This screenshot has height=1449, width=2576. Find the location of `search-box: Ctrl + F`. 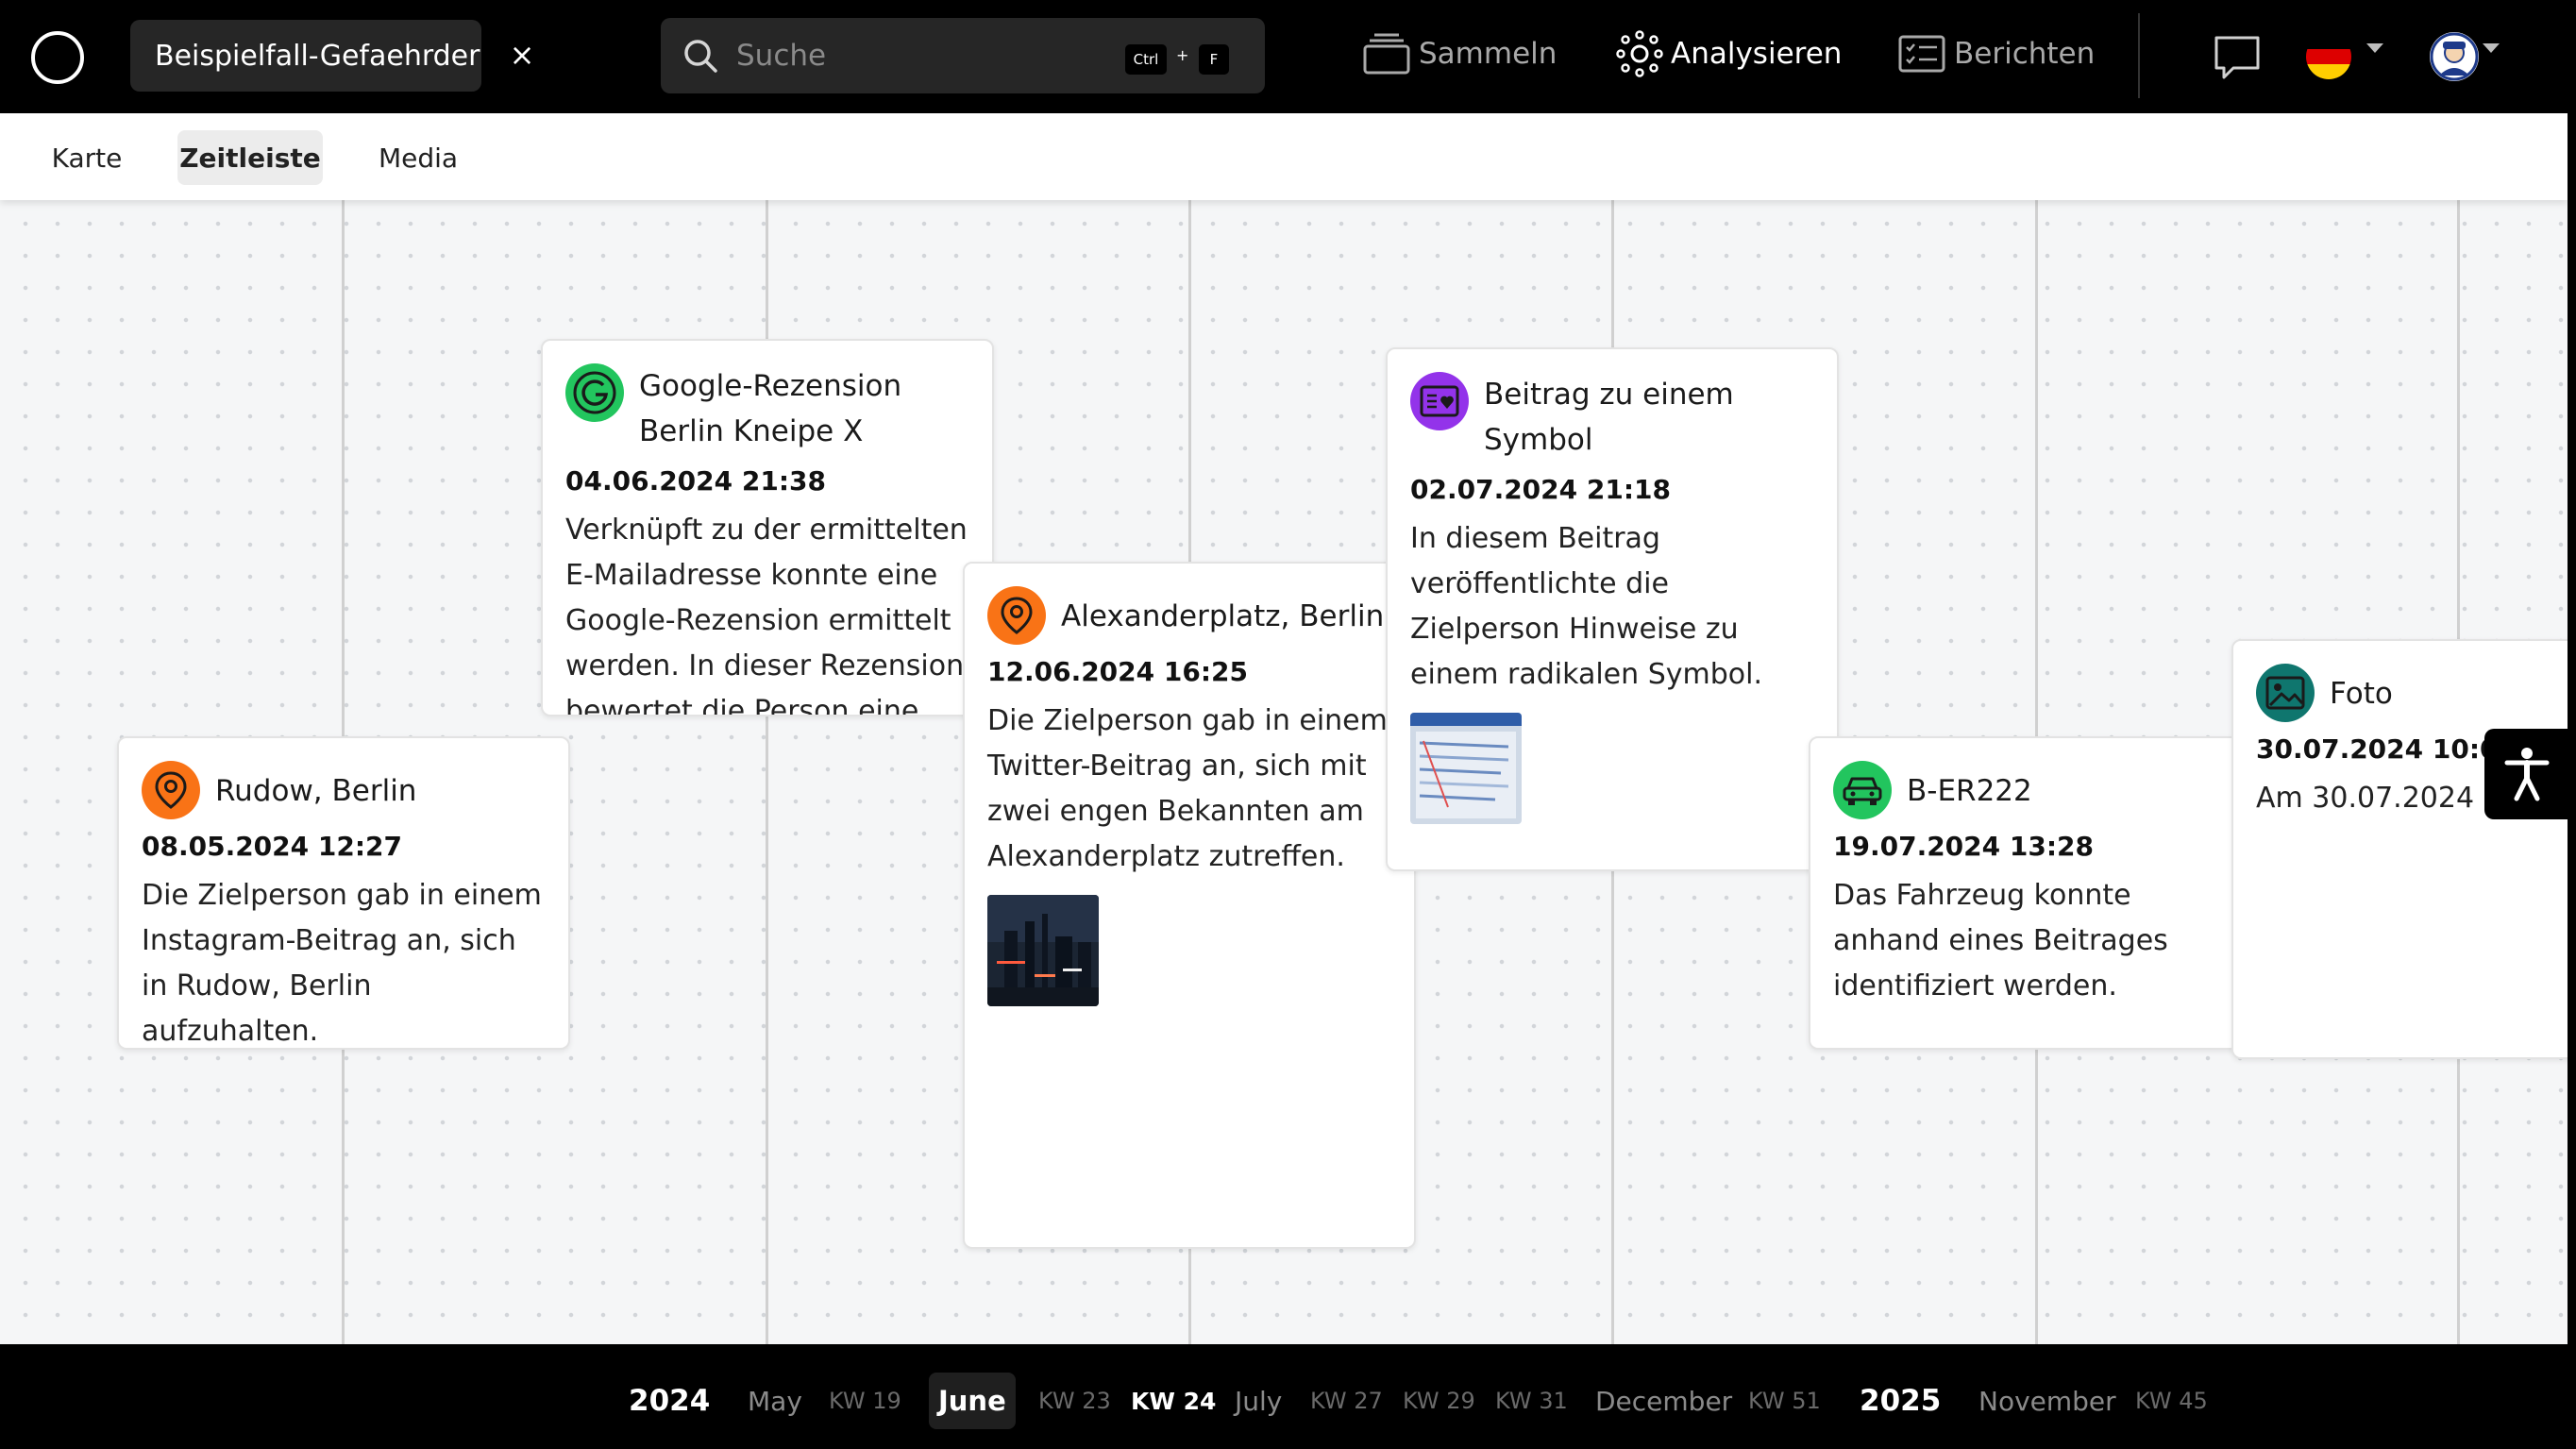

search-box: Ctrl + F is located at coordinates (963, 55).